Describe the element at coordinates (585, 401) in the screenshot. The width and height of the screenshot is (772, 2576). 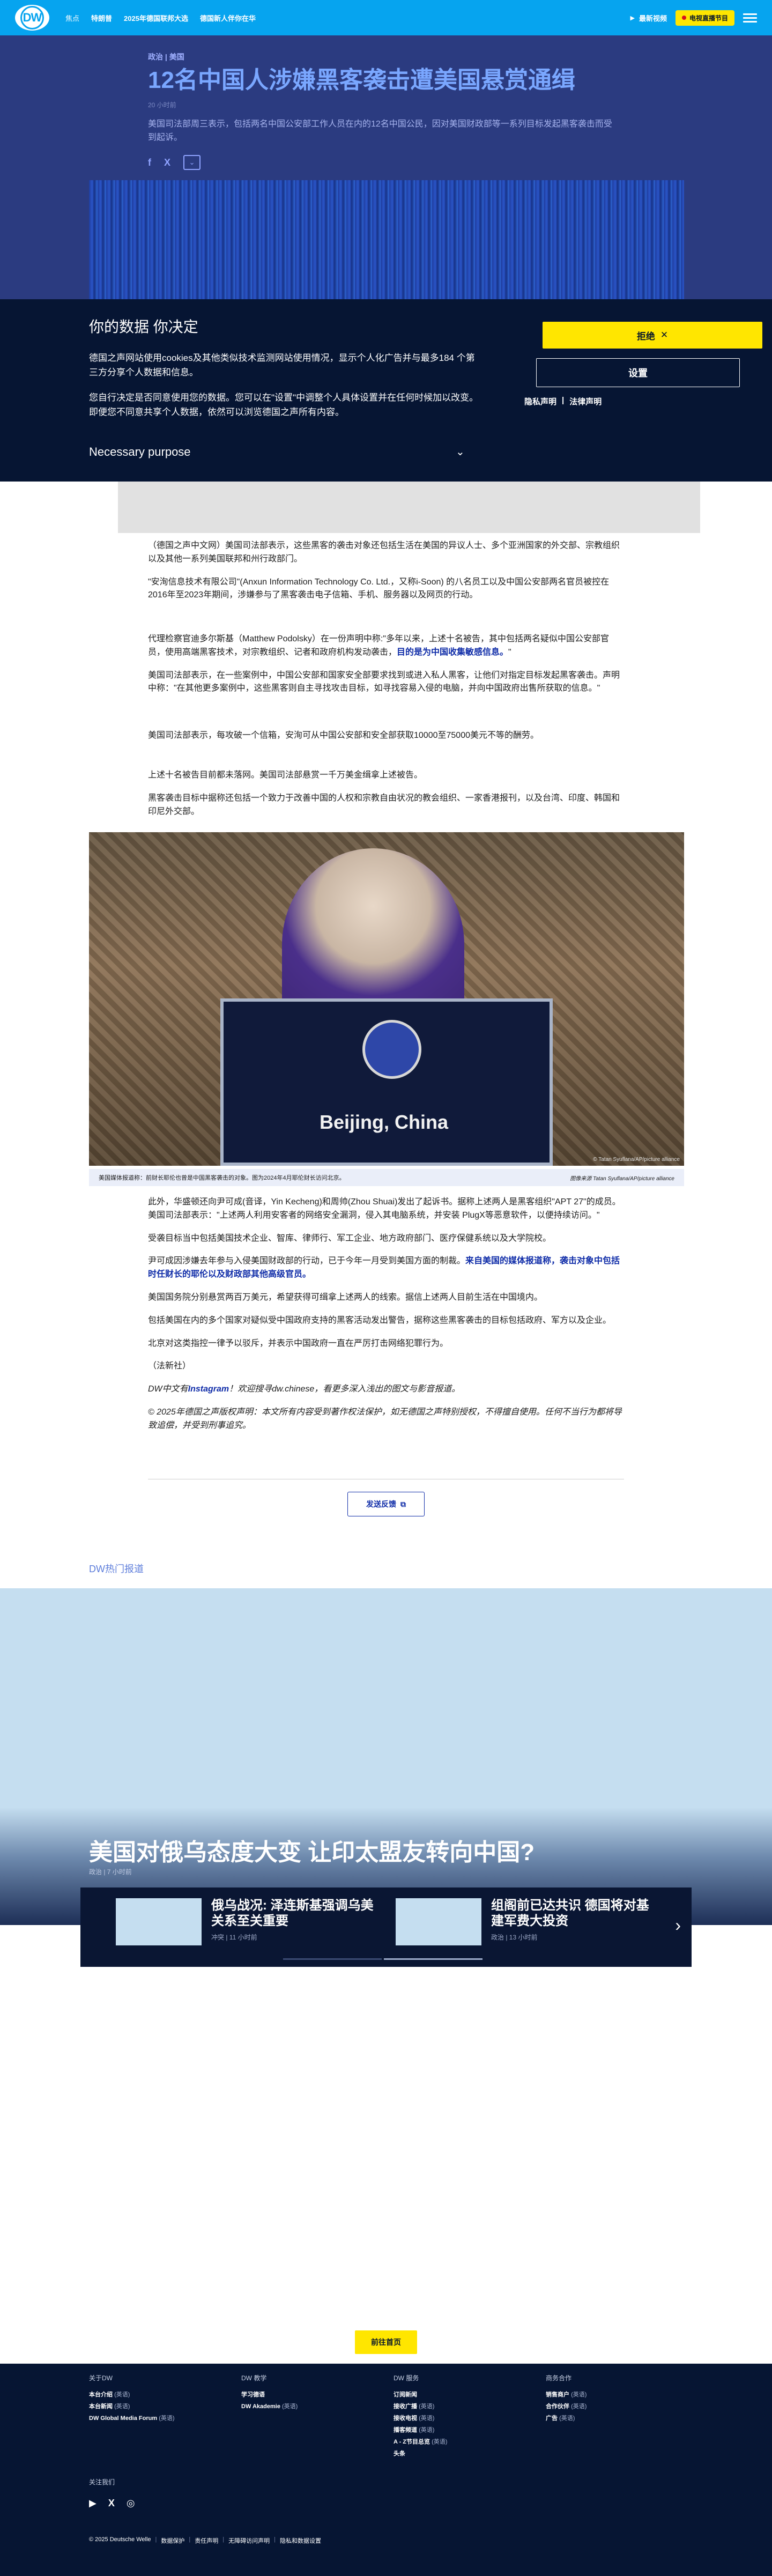
I see `legal-link: 法律声明` at that location.